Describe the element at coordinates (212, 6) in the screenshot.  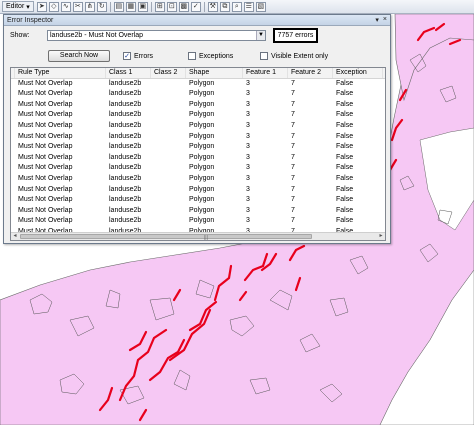
I see `fix-icon: ⚒` at that location.